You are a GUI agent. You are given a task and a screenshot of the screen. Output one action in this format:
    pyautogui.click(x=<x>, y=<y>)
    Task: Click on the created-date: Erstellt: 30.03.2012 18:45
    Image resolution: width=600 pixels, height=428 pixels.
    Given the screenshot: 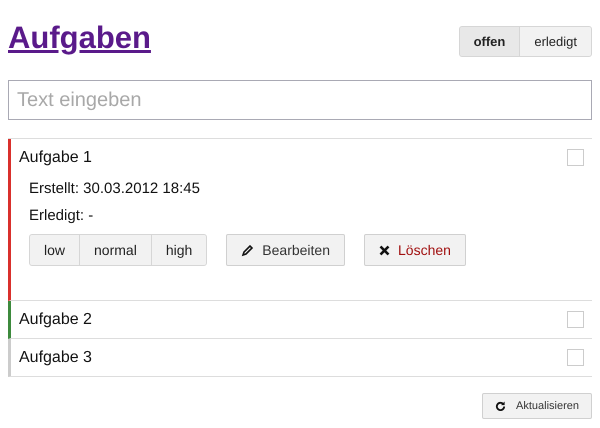 What is the action you would take?
    pyautogui.click(x=115, y=188)
    